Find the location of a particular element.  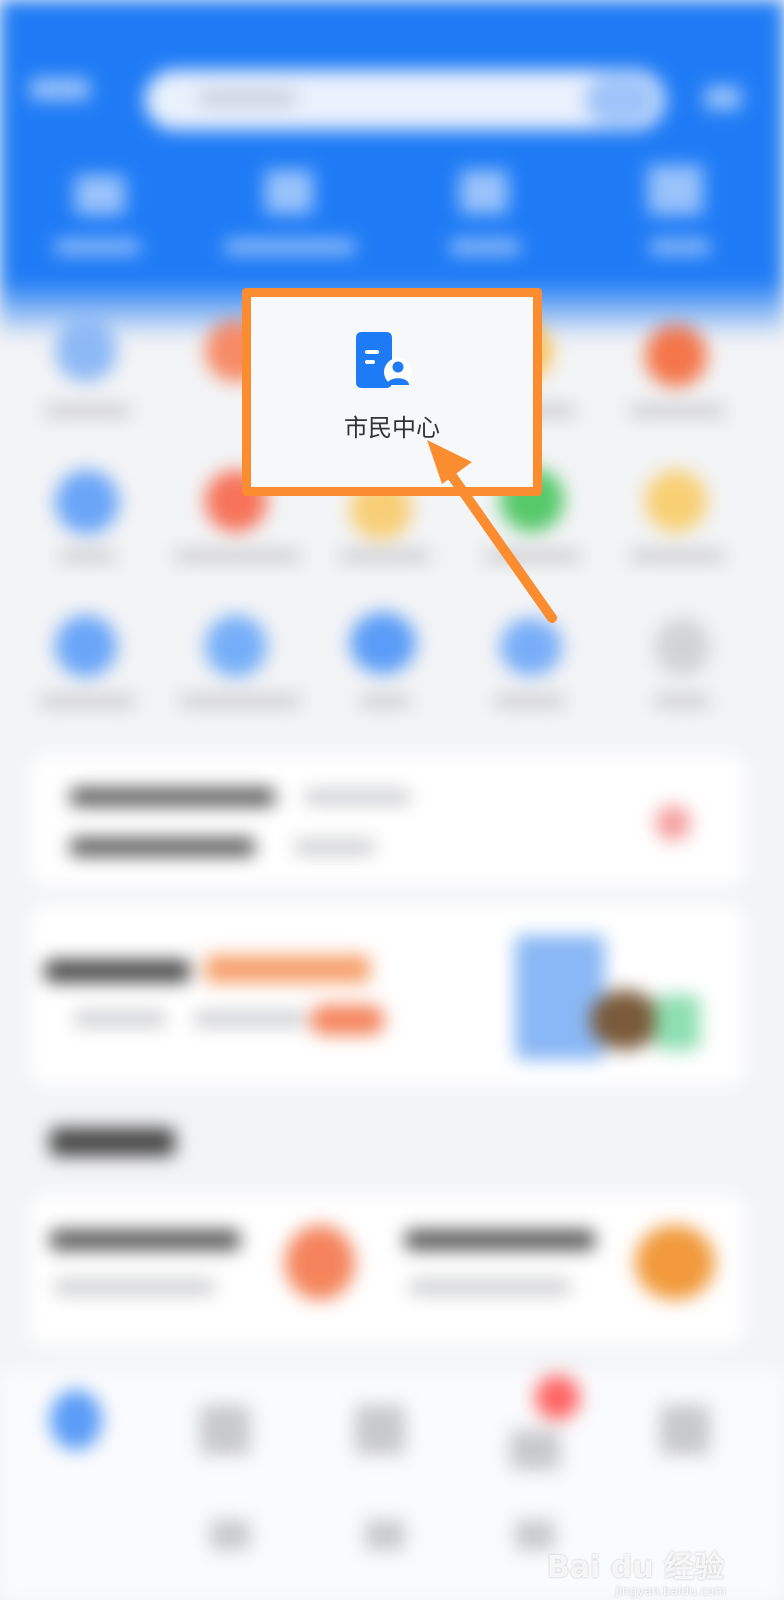

watermark-logo: Bai du 经验 is located at coordinates (635, 1567).